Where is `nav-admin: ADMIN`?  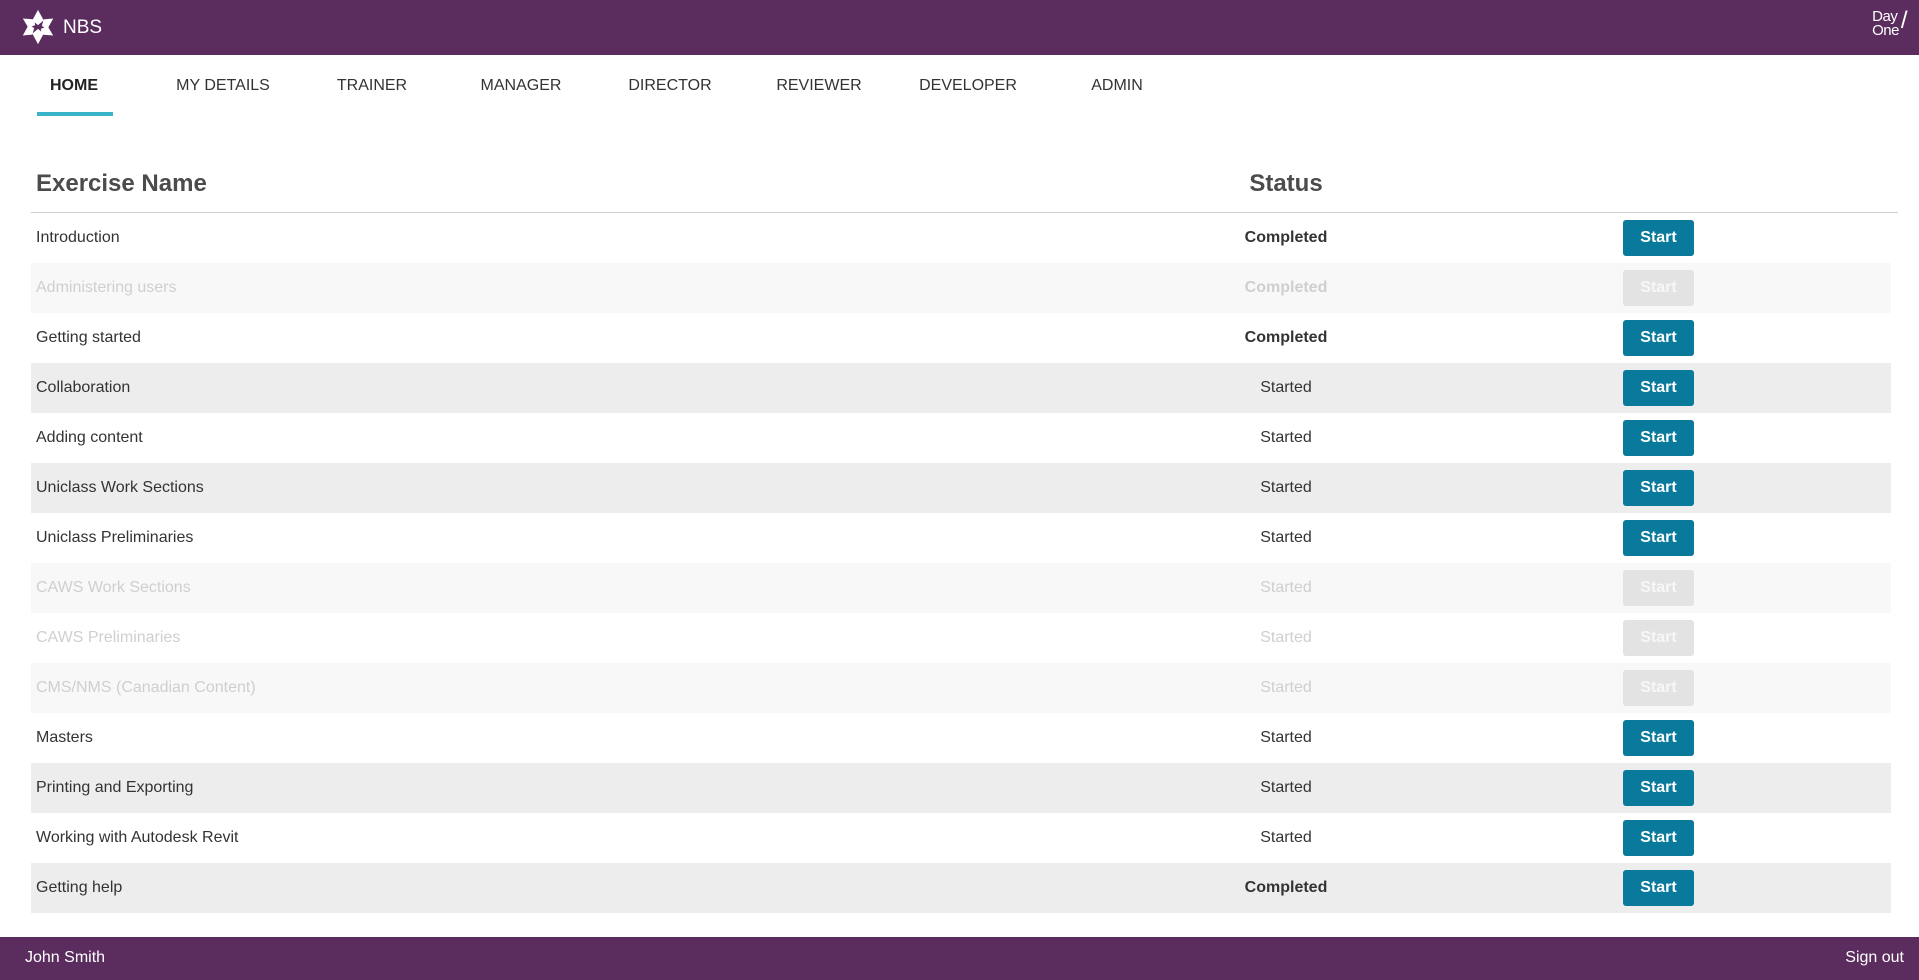 nav-admin: ADMIN is located at coordinates (1117, 86).